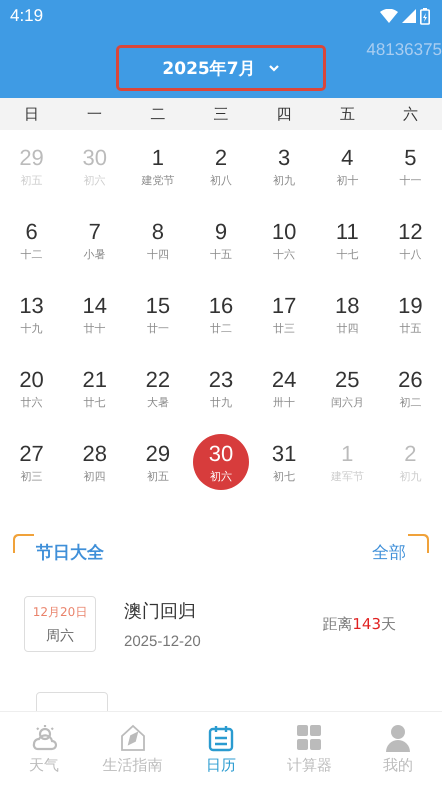 Image resolution: width=442 pixels, height=786 pixels. Describe the element at coordinates (359, 624) in the screenshot. I see `countdown-text: 距离143天` at that location.